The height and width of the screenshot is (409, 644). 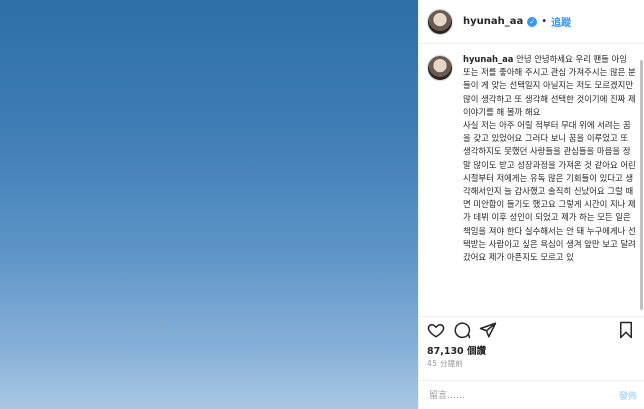 I want to click on post-header: hyunah_aa ✓ • 追蹤, so click(x=531, y=22).